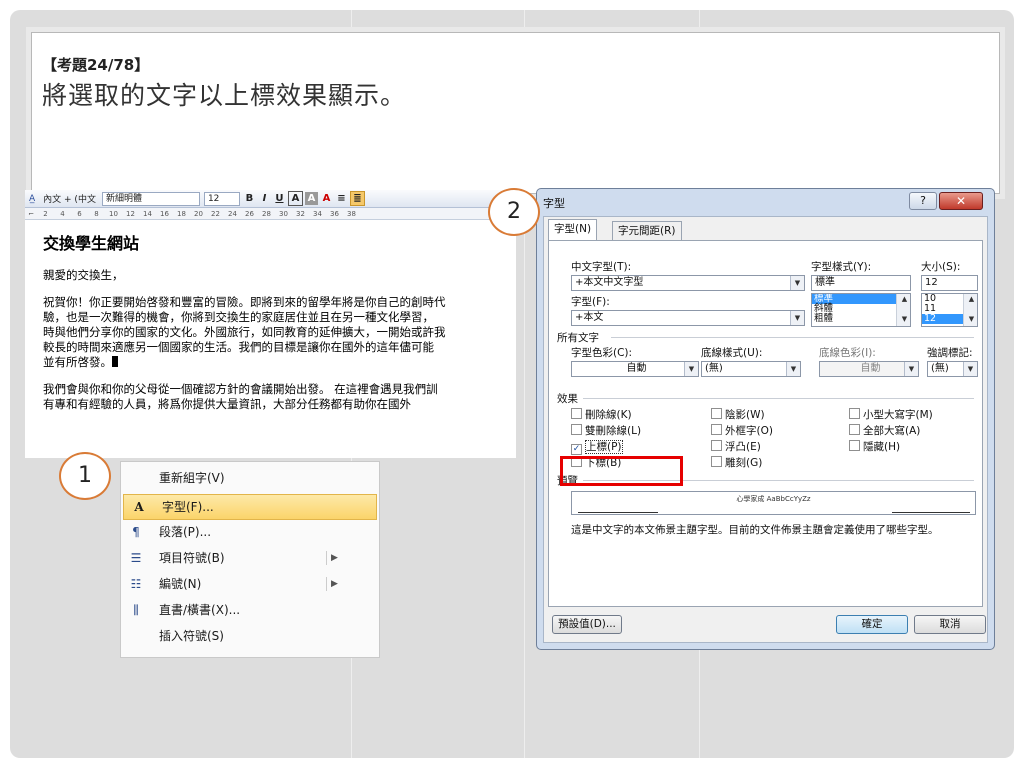  What do you see at coordinates (743, 447) in the screenshot?
I see `checkbox-label: 浮凸(E)` at bounding box center [743, 447].